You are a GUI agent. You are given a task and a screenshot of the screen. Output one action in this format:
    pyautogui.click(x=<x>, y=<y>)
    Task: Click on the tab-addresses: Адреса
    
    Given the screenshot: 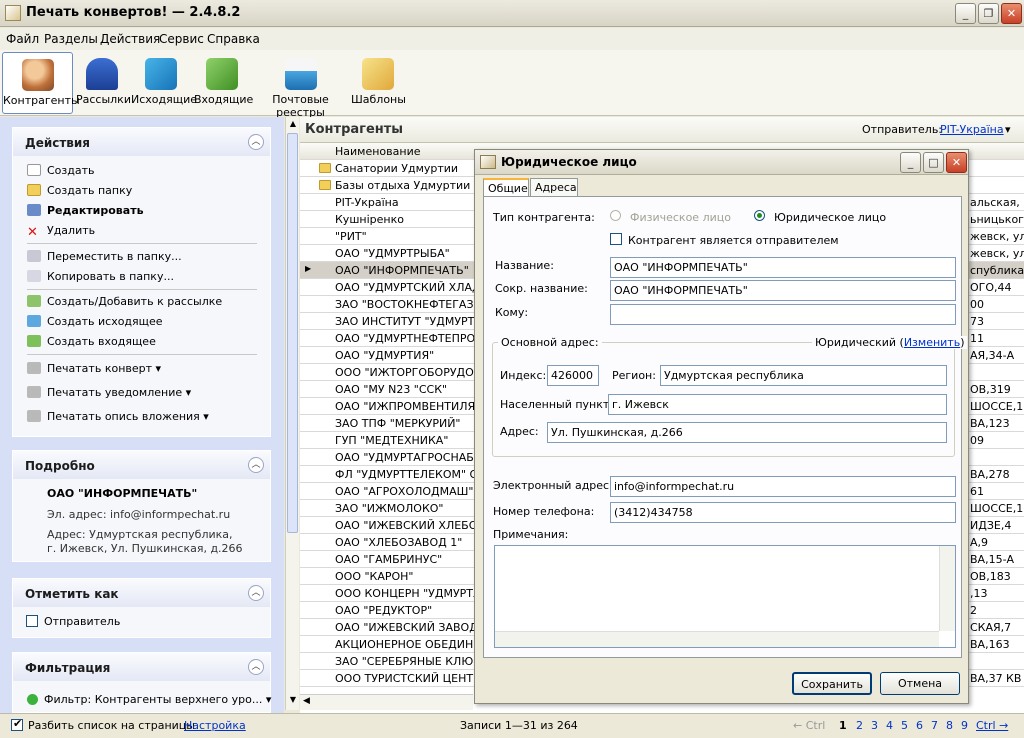 What is the action you would take?
    pyautogui.click(x=554, y=187)
    